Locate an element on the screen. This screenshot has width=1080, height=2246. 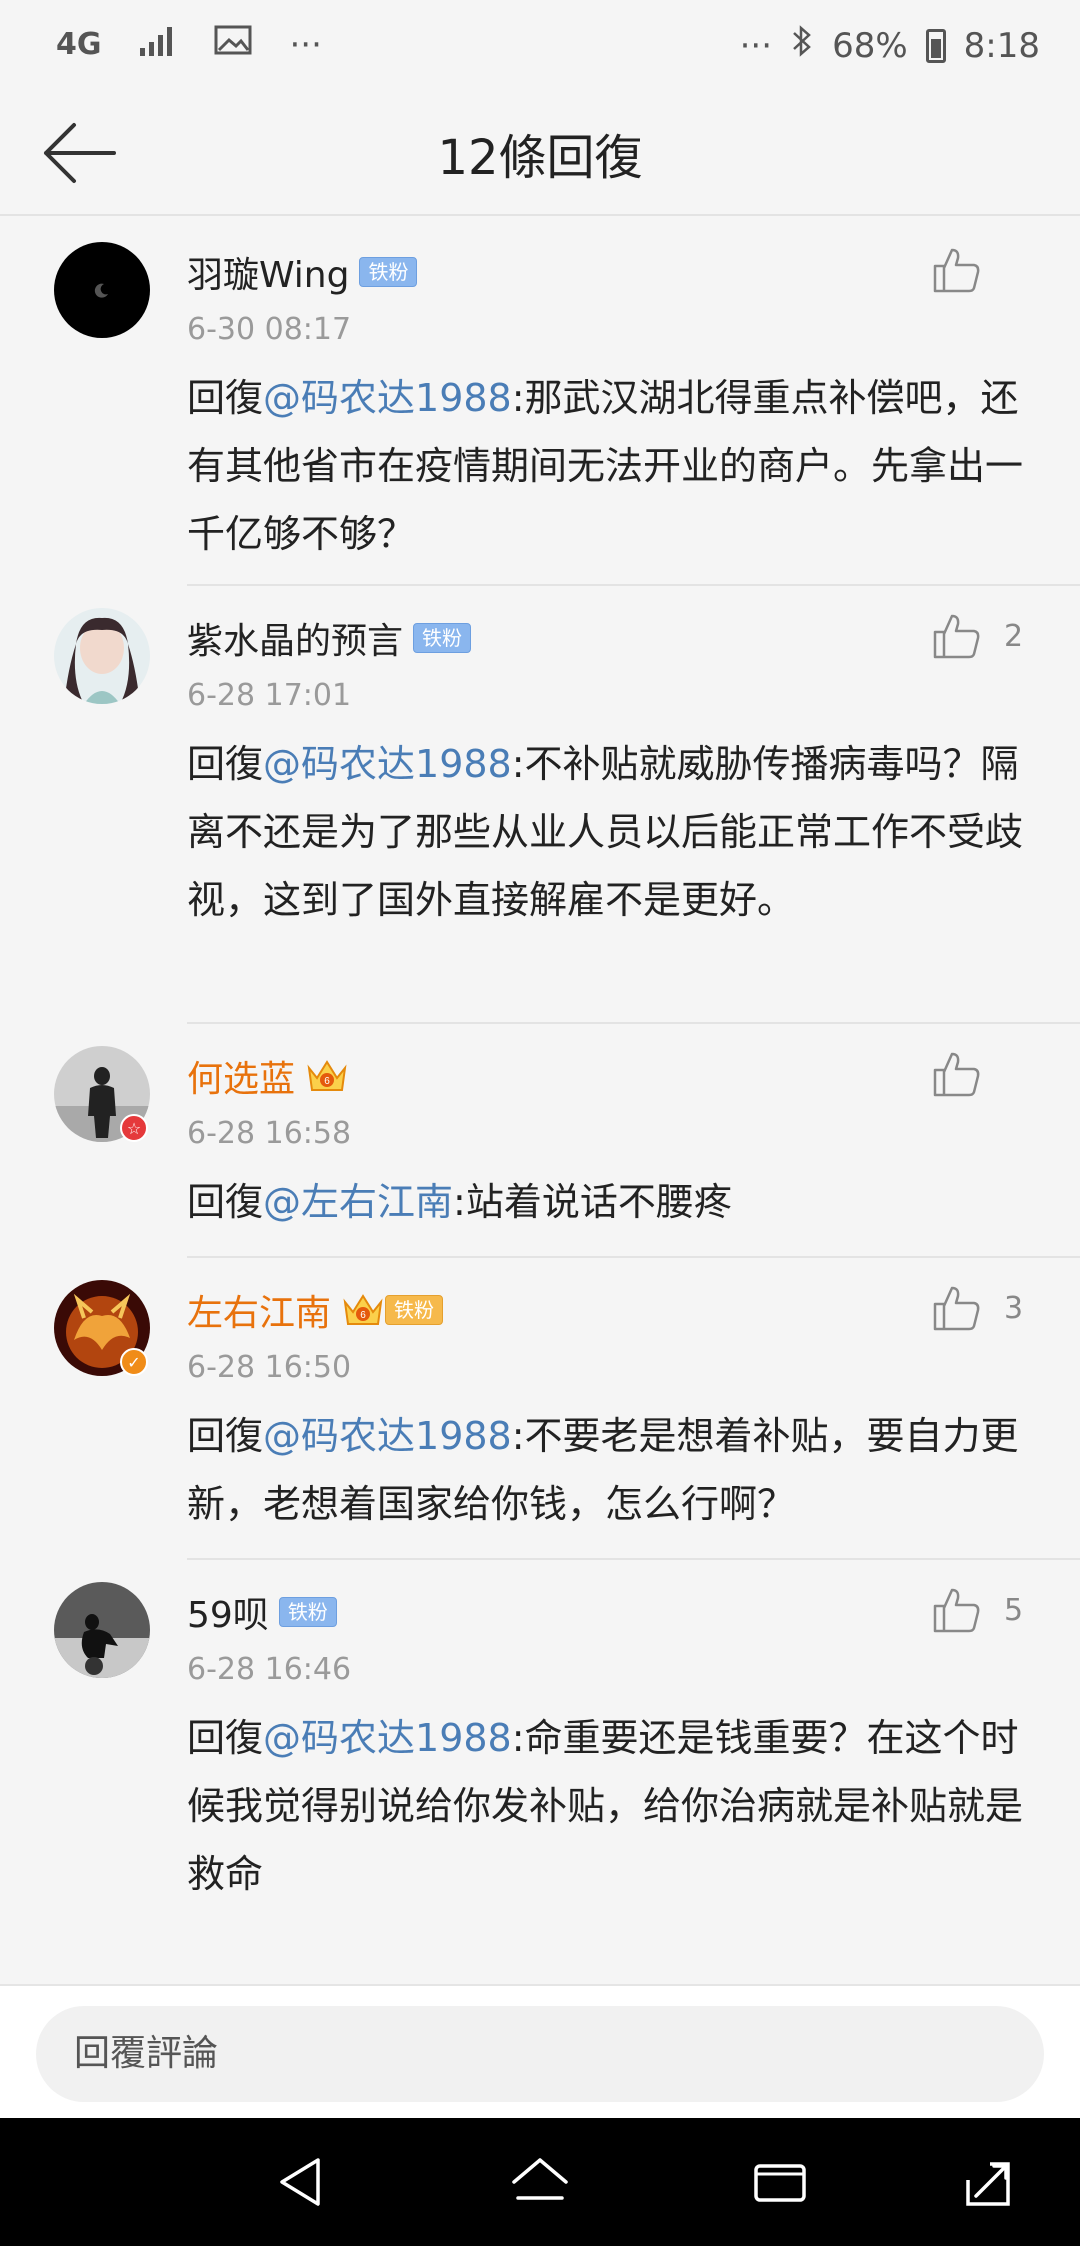
username: 紫水晶的预言 铁粉 is located at coordinates (329, 638).